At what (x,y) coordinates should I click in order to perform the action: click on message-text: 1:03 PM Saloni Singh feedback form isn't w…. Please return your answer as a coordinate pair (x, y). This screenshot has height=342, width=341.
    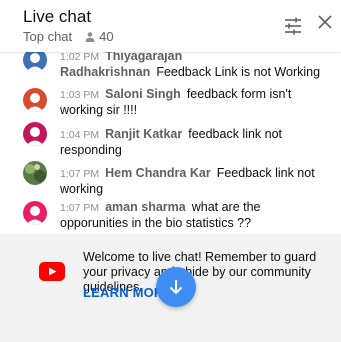
    Looking at the image, I should click on (195, 102).